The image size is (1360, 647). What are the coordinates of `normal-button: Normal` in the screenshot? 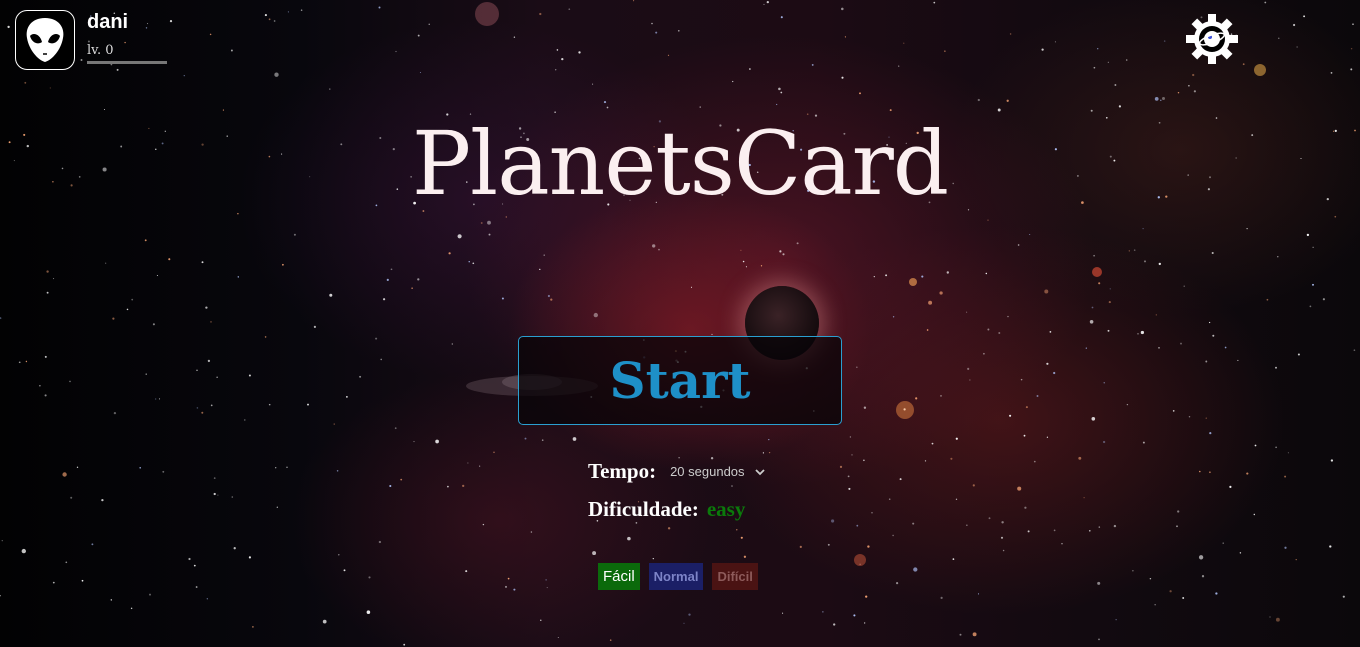 It's located at (676, 576).